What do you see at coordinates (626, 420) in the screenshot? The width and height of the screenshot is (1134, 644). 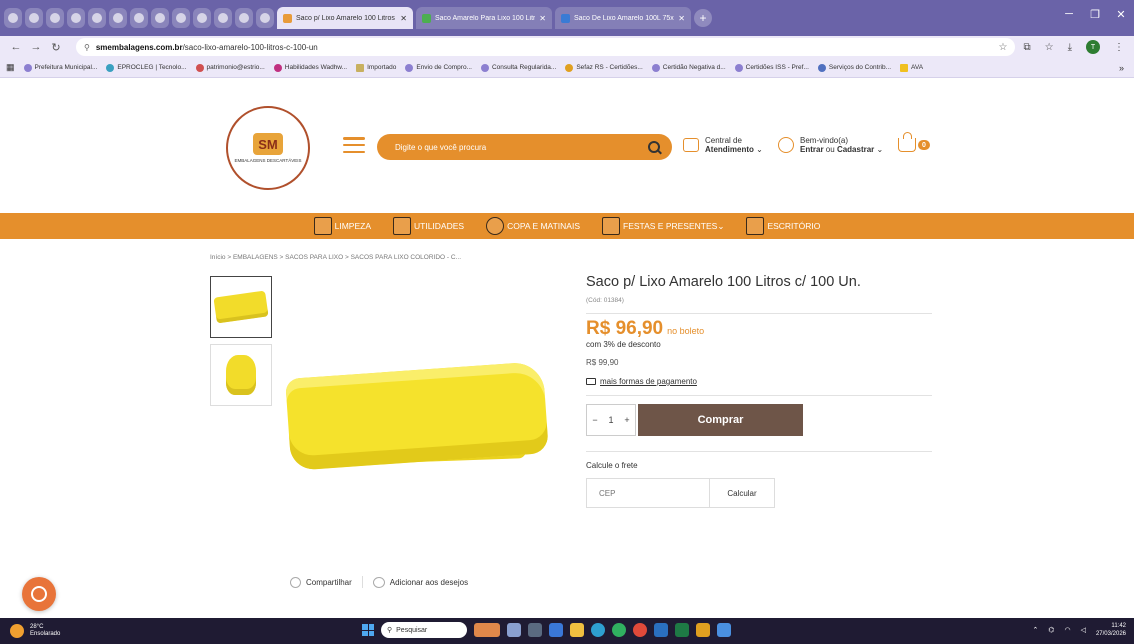 I see `qty-increment-button: +` at bounding box center [626, 420].